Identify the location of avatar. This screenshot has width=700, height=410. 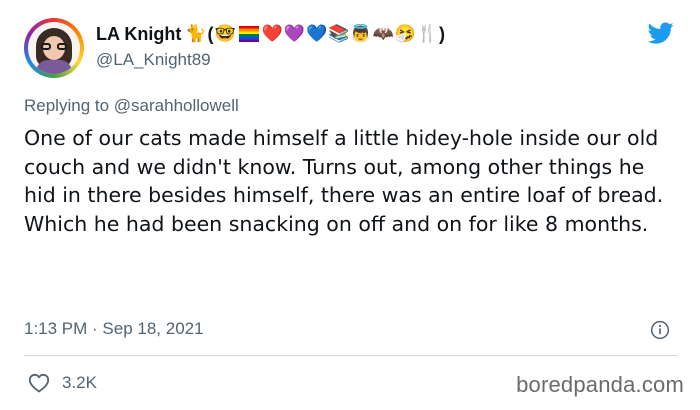
(54, 48).